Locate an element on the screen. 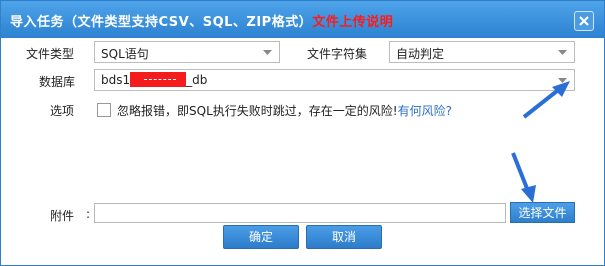 The image size is (605, 266). database-value: bds1 _db is located at coordinates (154, 79).